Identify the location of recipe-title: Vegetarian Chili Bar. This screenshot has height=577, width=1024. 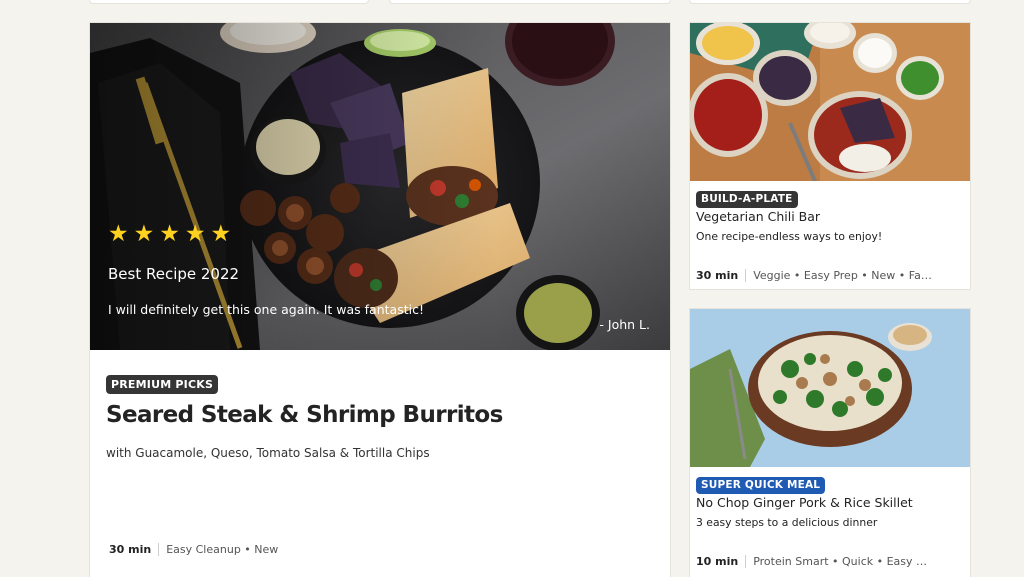
(758, 216).